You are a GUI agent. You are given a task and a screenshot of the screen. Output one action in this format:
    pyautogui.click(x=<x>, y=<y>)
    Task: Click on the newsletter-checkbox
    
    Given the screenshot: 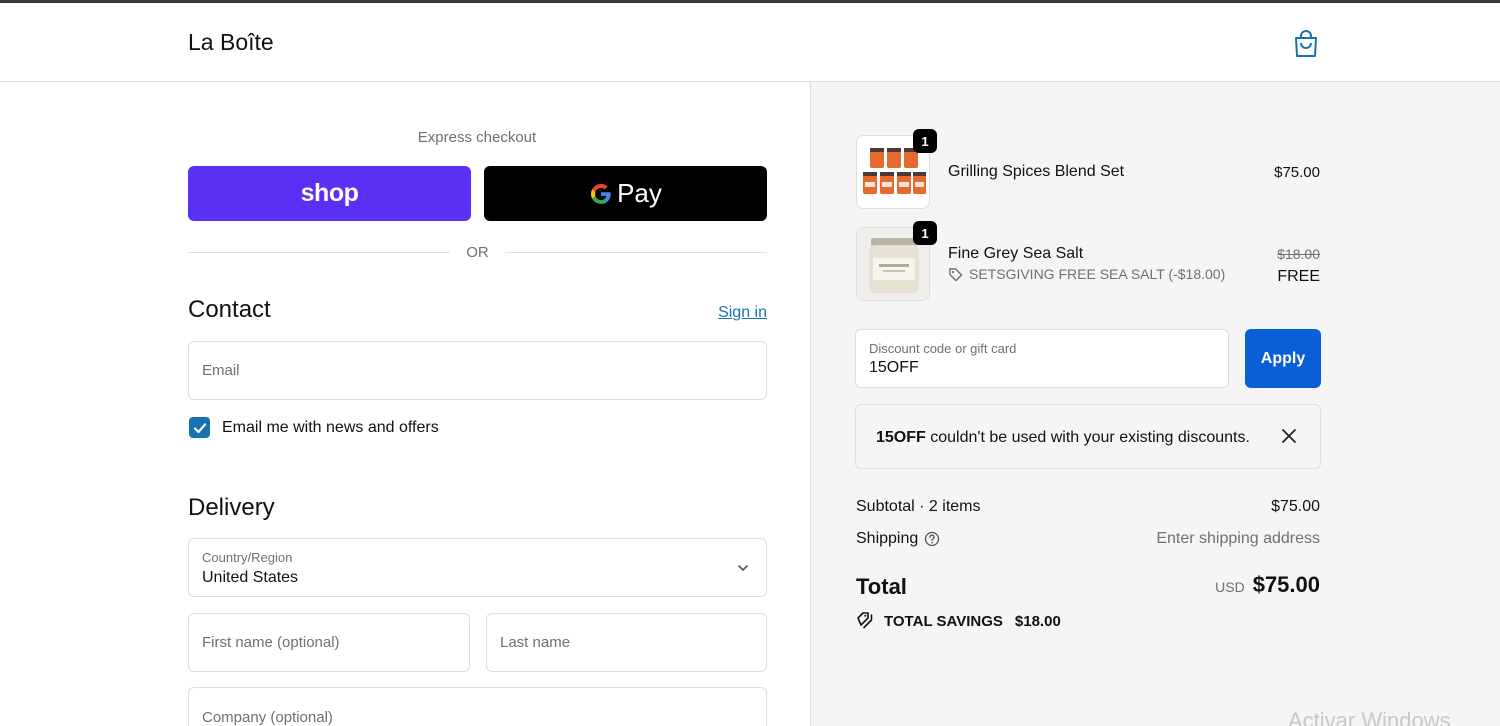 What is the action you would take?
    pyautogui.click(x=199, y=427)
    